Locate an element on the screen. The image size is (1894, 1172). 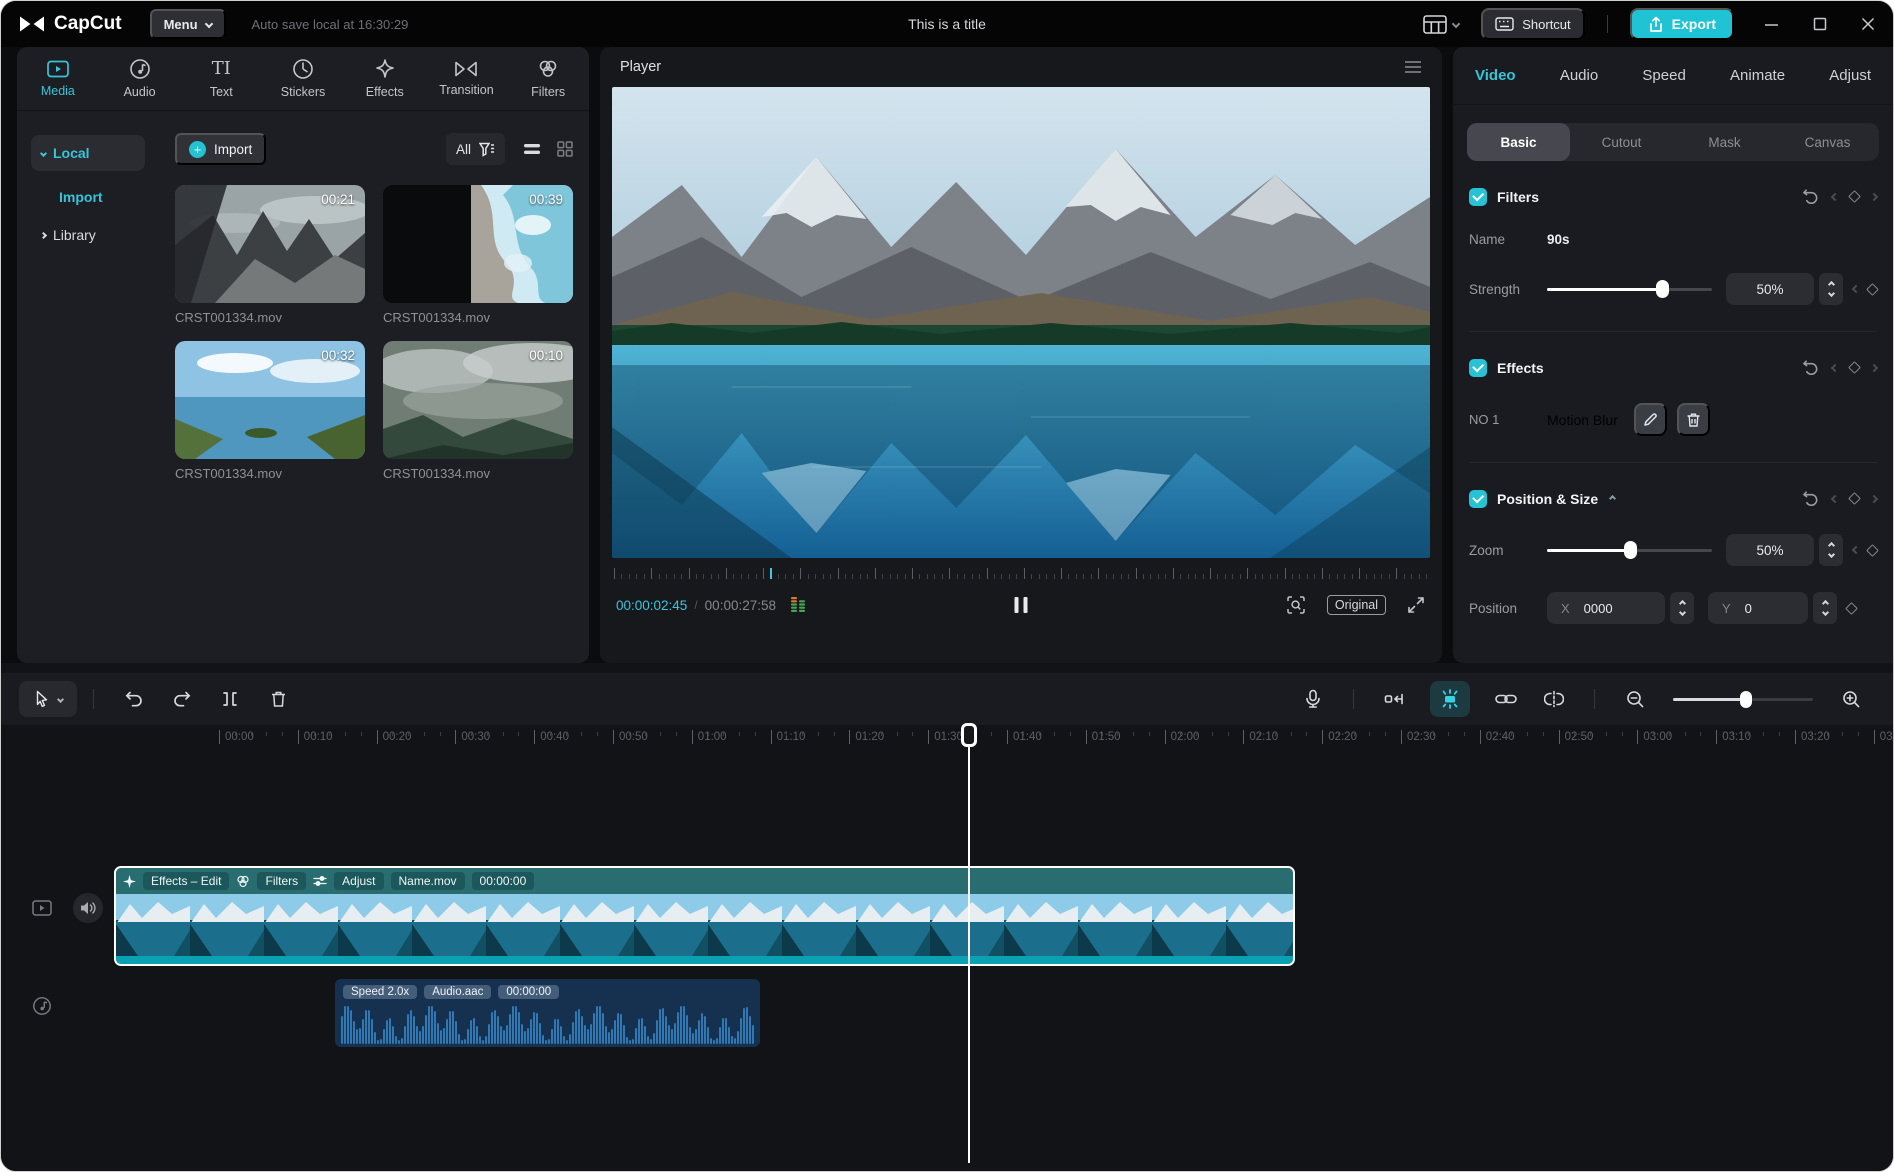
sidebar-item-library: Library is located at coordinates (88, 235).